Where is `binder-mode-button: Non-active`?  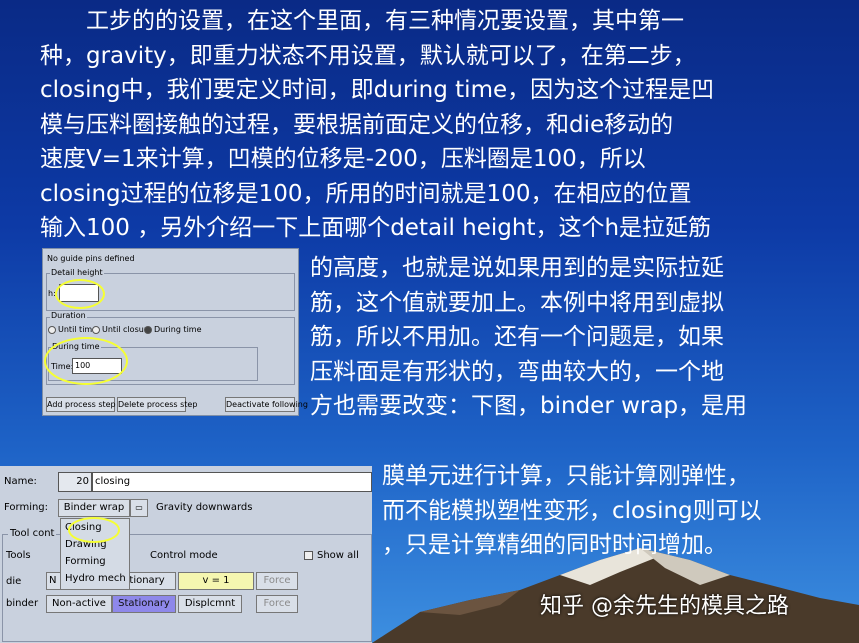 binder-mode-button: Non-active is located at coordinates (79, 604).